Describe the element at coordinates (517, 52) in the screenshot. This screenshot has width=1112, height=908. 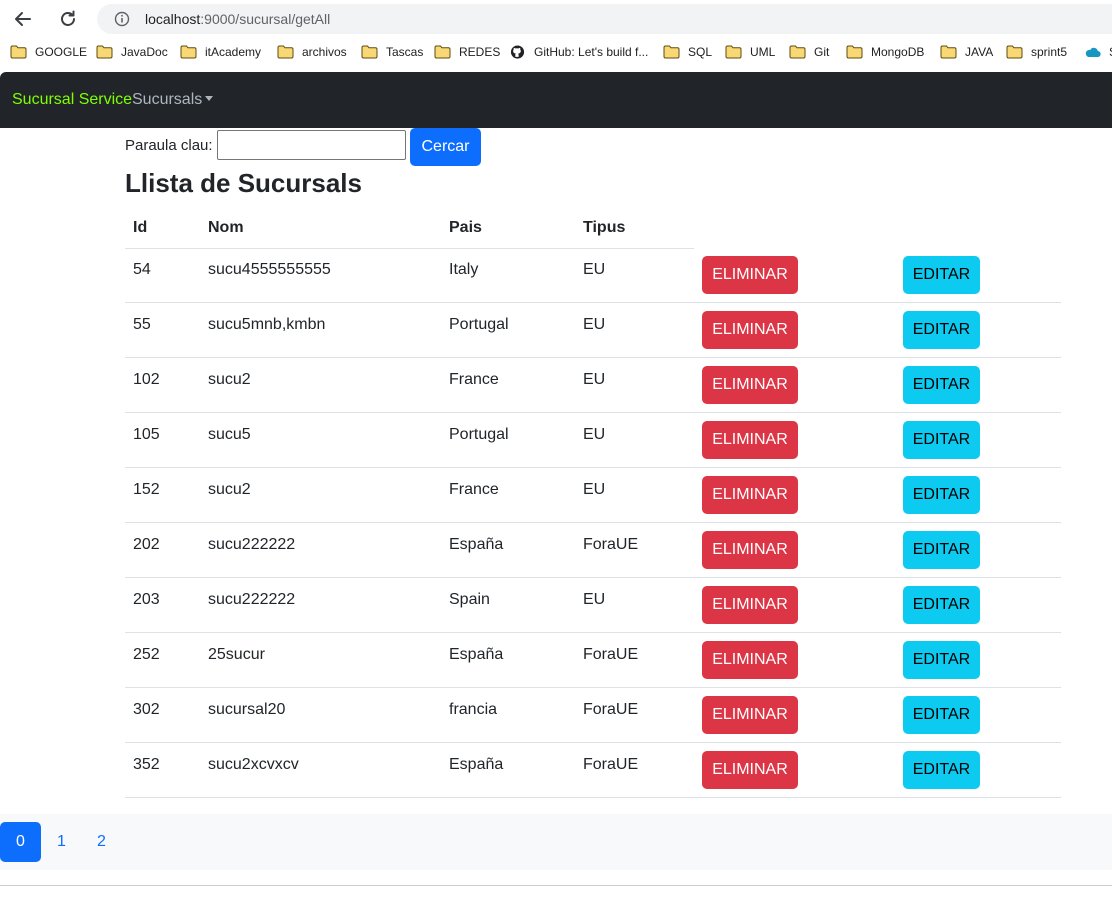
I see `github-icon` at that location.